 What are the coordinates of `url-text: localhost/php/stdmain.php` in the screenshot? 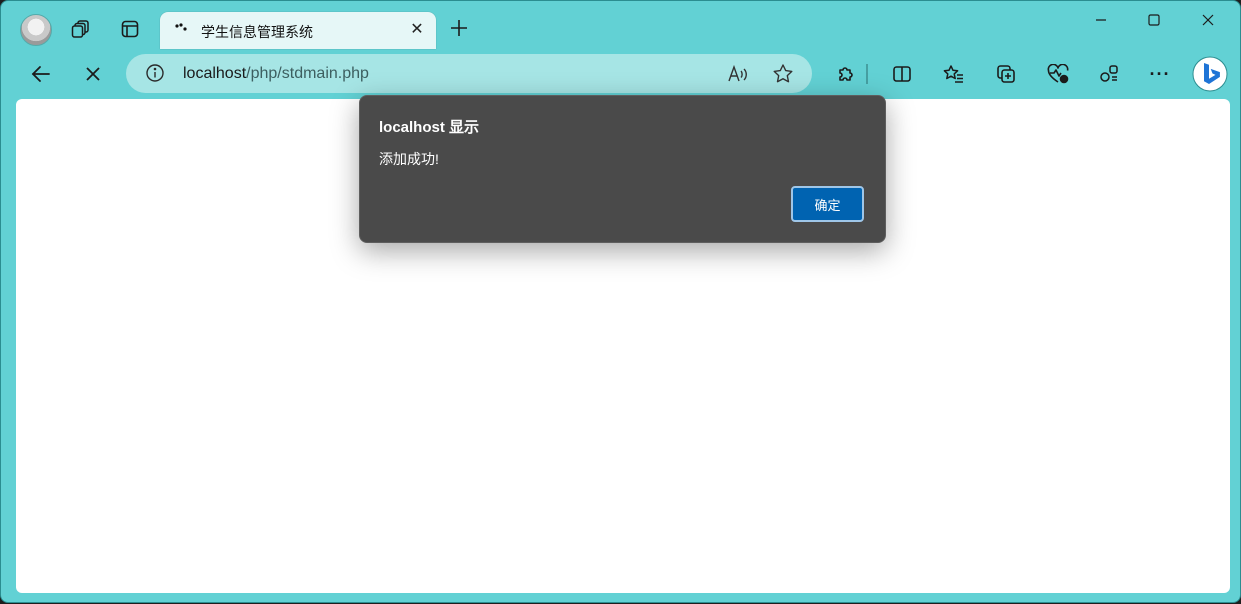 It's located at (276, 74).